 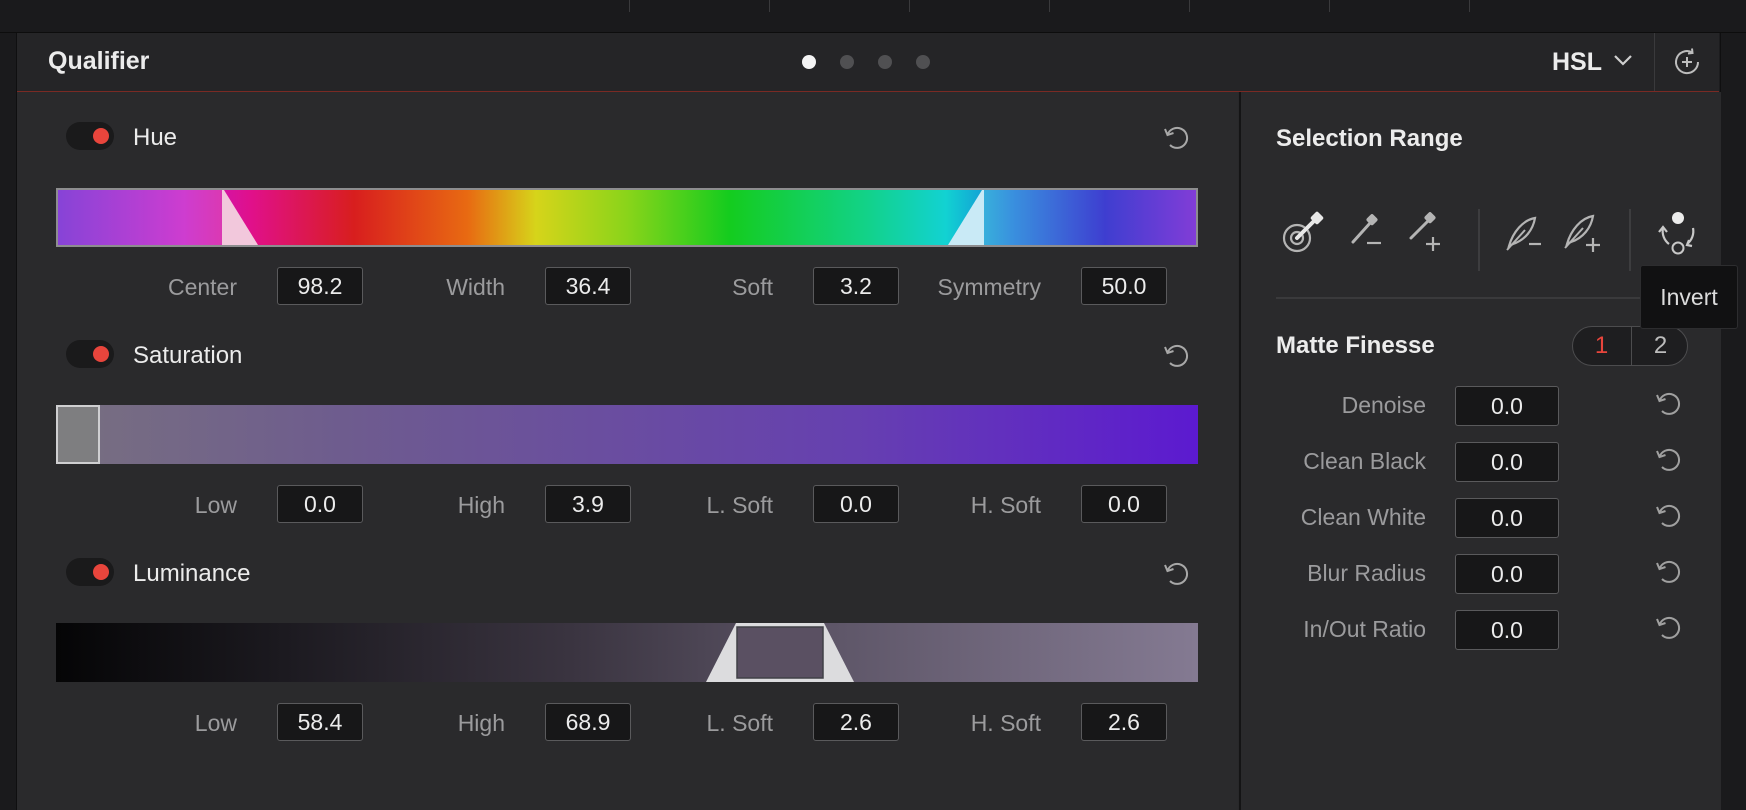 I want to click on saturation-field-label: H. Soft, so click(x=1005, y=505).